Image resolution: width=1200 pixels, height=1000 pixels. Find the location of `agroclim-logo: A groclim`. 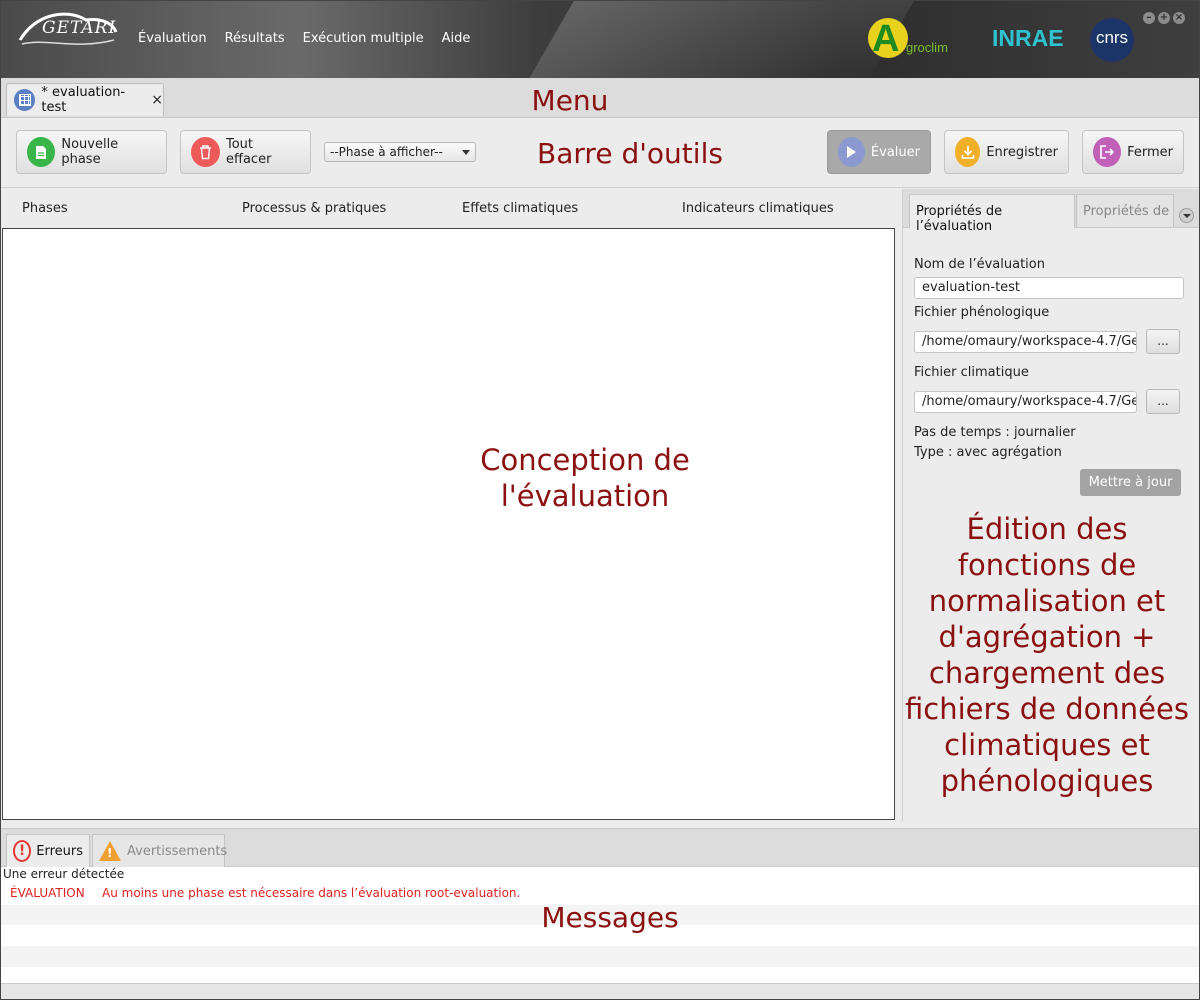

agroclim-logo: A groclim is located at coordinates (918, 40).